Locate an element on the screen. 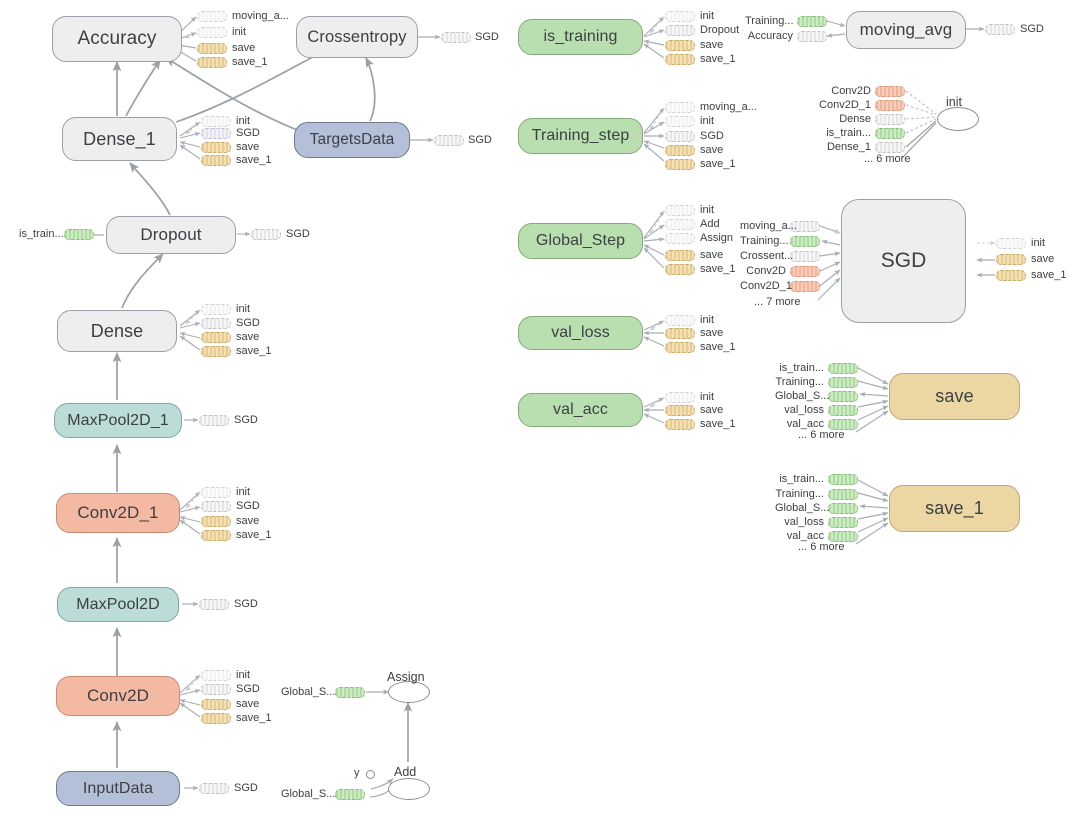 The width and height of the screenshot is (1080, 823). annotation-label-conv2d-0: init is located at coordinates (243, 675).